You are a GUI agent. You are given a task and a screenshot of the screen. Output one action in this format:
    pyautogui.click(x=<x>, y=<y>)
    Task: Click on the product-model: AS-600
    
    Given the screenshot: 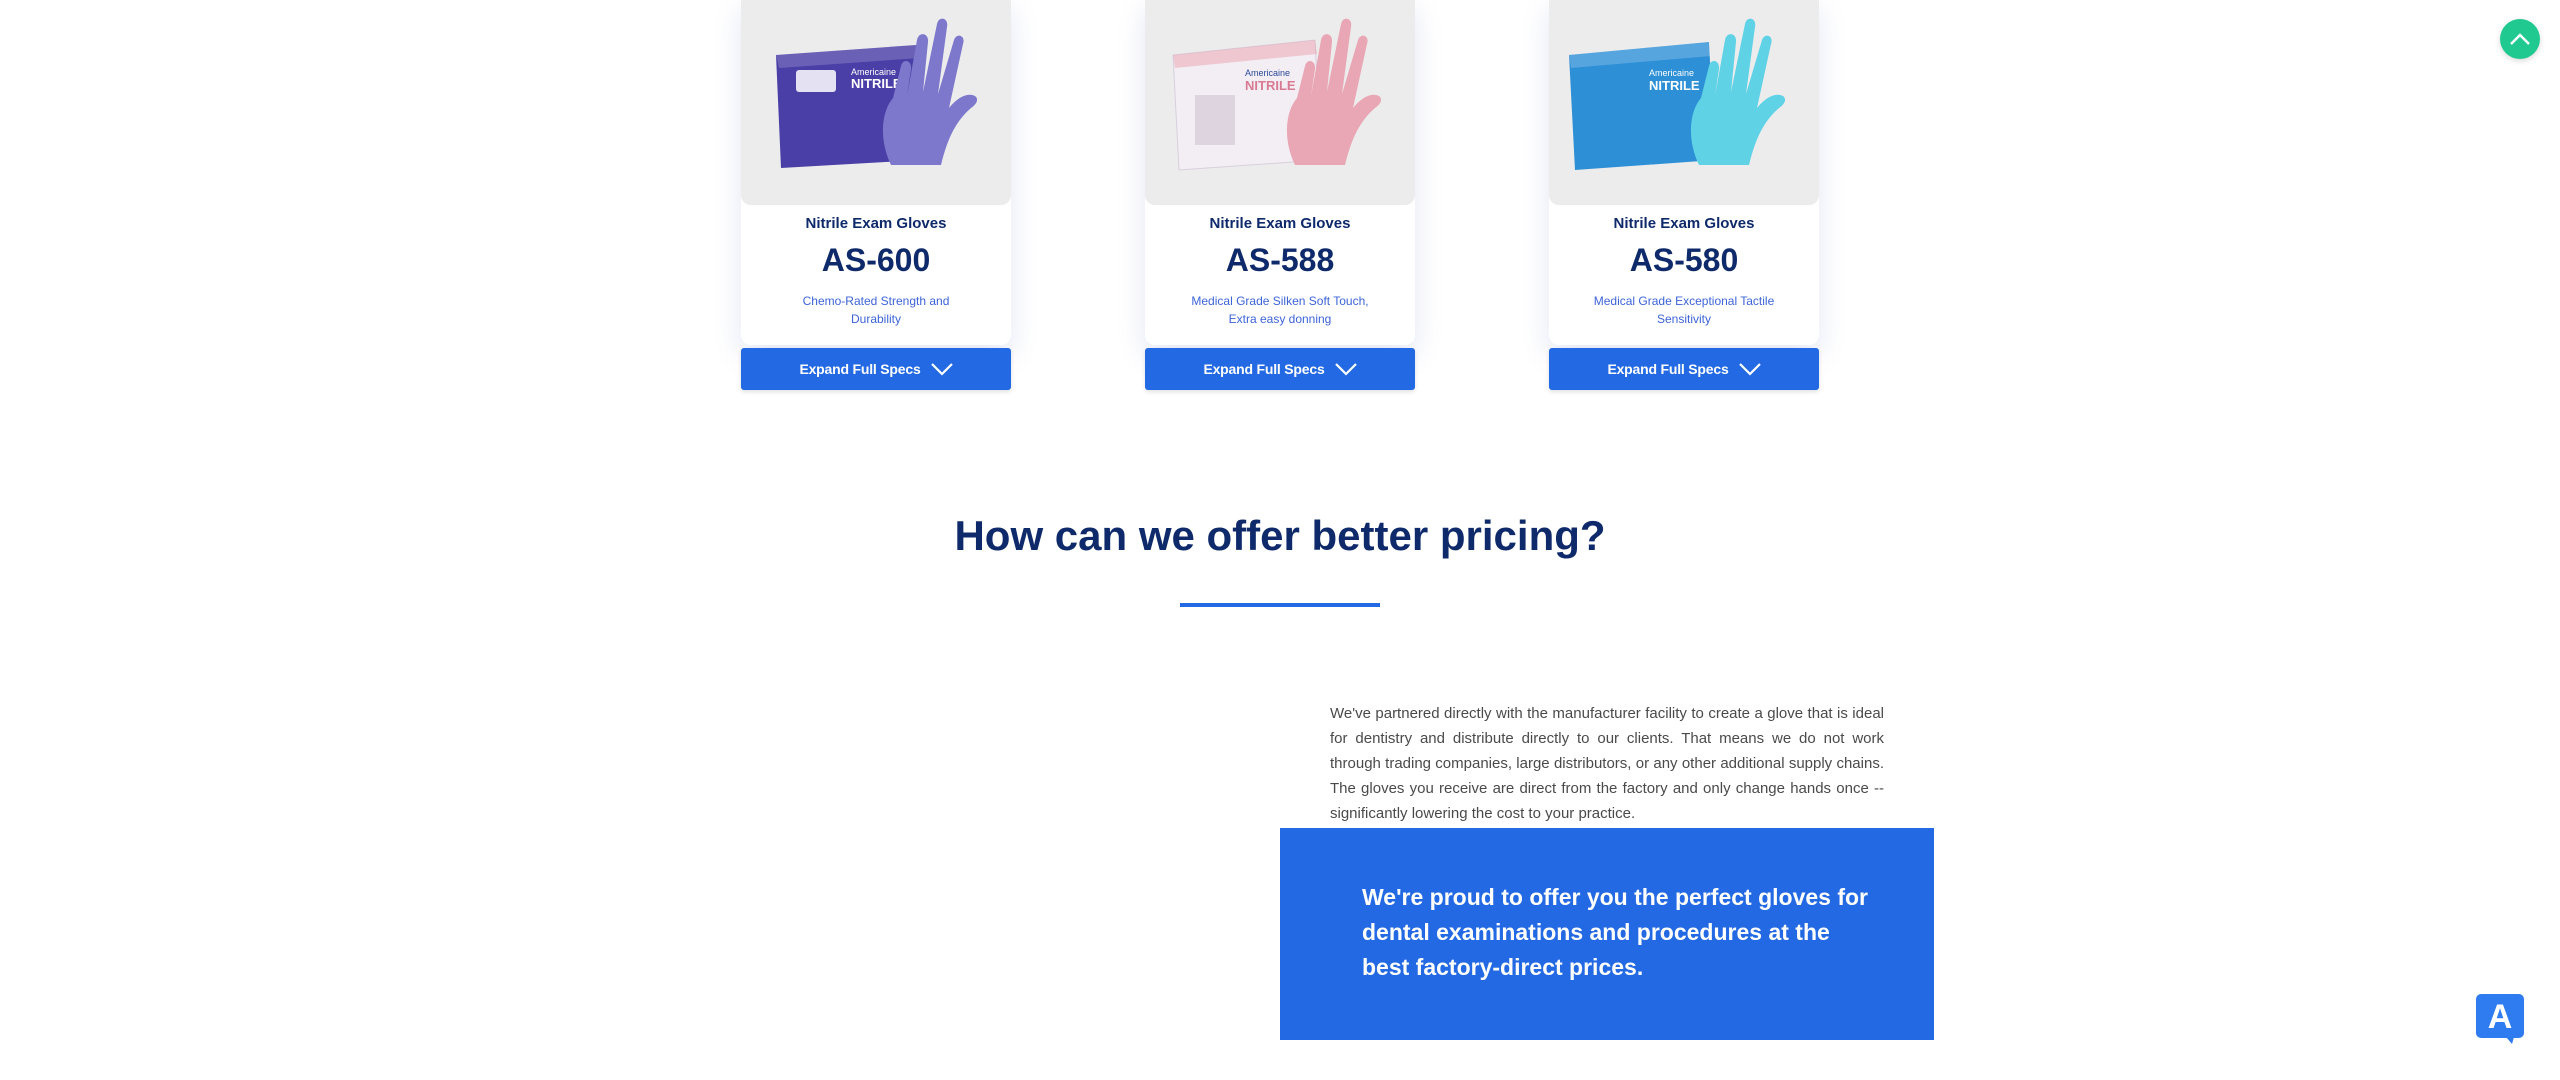 What is the action you would take?
    pyautogui.click(x=876, y=260)
    